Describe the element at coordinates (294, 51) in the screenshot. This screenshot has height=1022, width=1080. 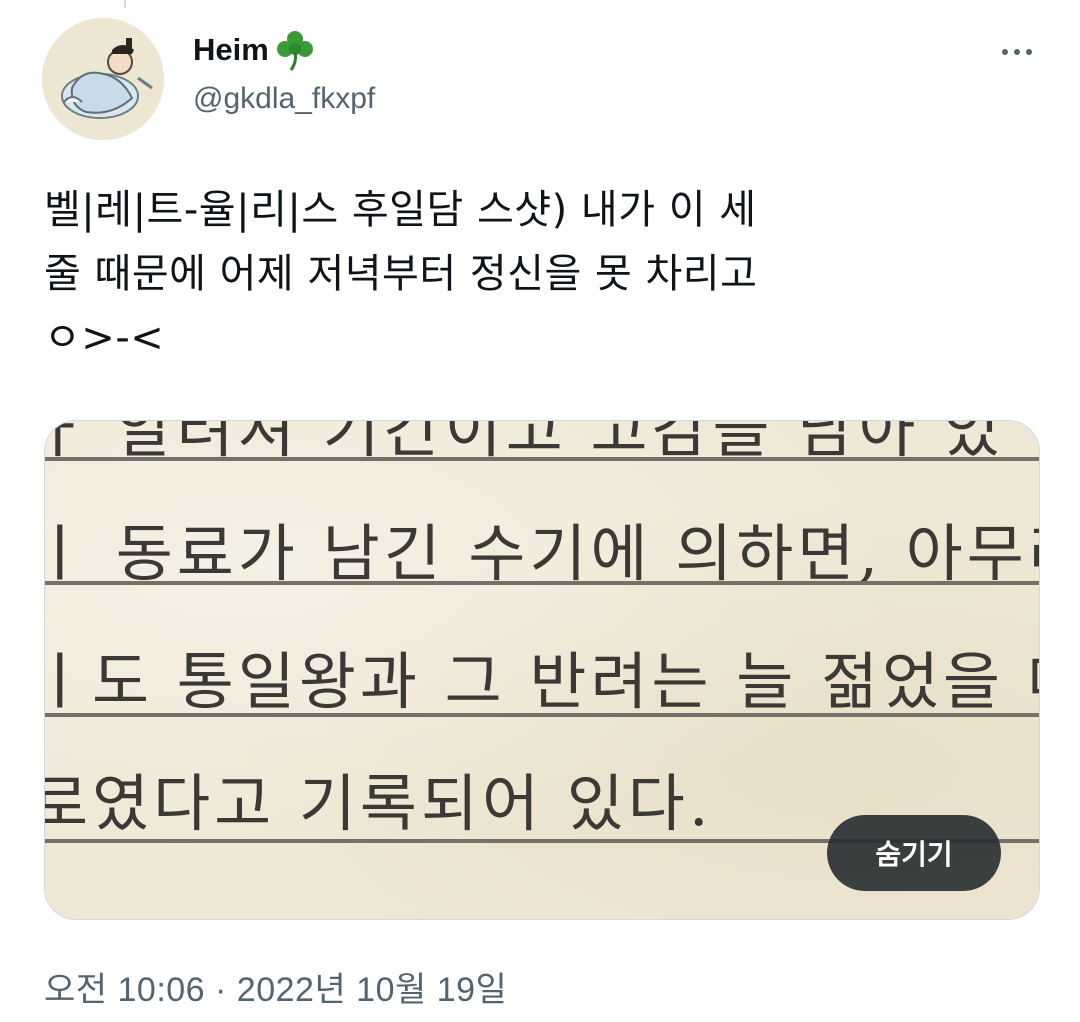
I see `shamrock-icon` at that location.